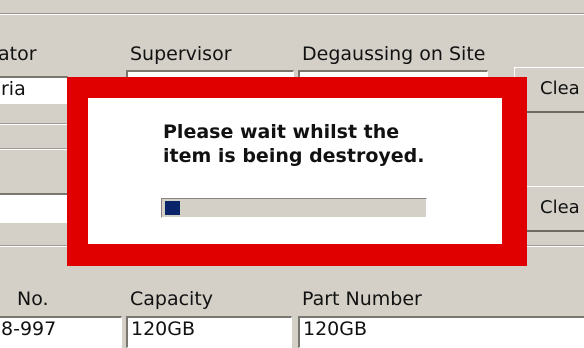  I want to click on operator-value: ria, so click(13, 89).